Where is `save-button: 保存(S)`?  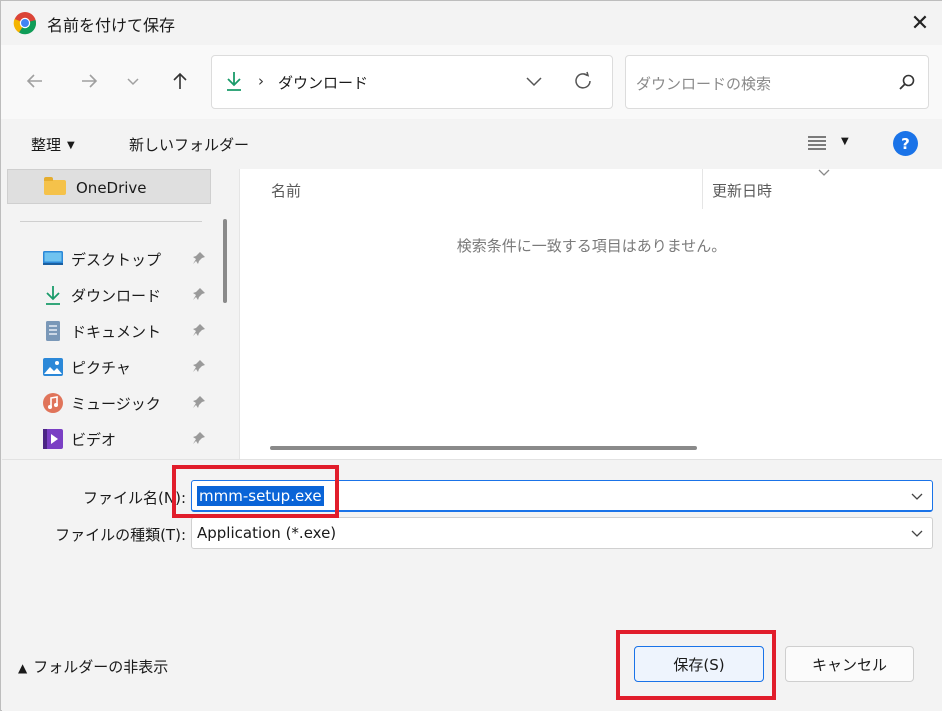
save-button: 保存(S) is located at coordinates (699, 664).